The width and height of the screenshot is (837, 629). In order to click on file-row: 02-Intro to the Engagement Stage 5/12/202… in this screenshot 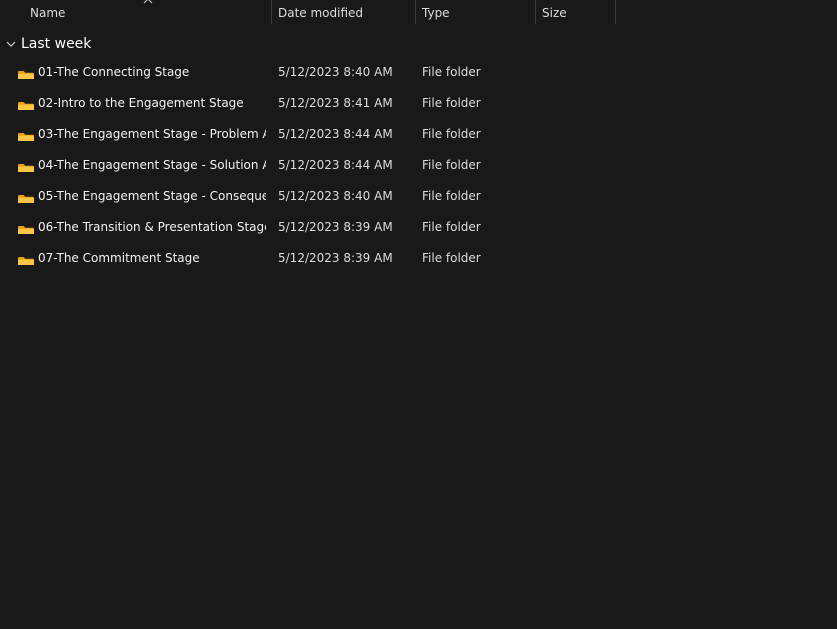, I will do `click(418, 103)`.